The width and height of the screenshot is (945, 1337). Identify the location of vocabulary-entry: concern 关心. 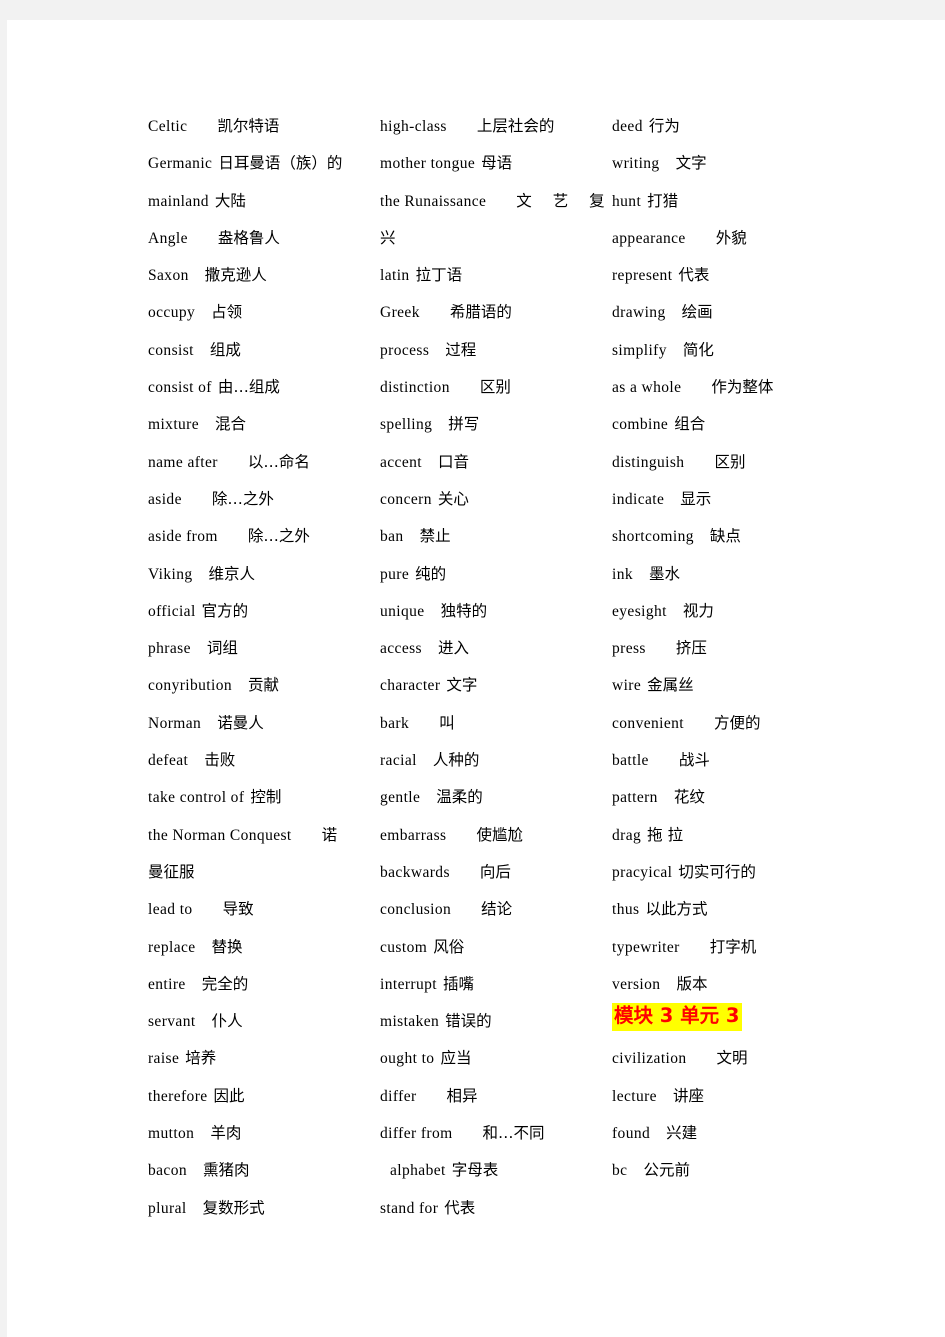
(496, 499).